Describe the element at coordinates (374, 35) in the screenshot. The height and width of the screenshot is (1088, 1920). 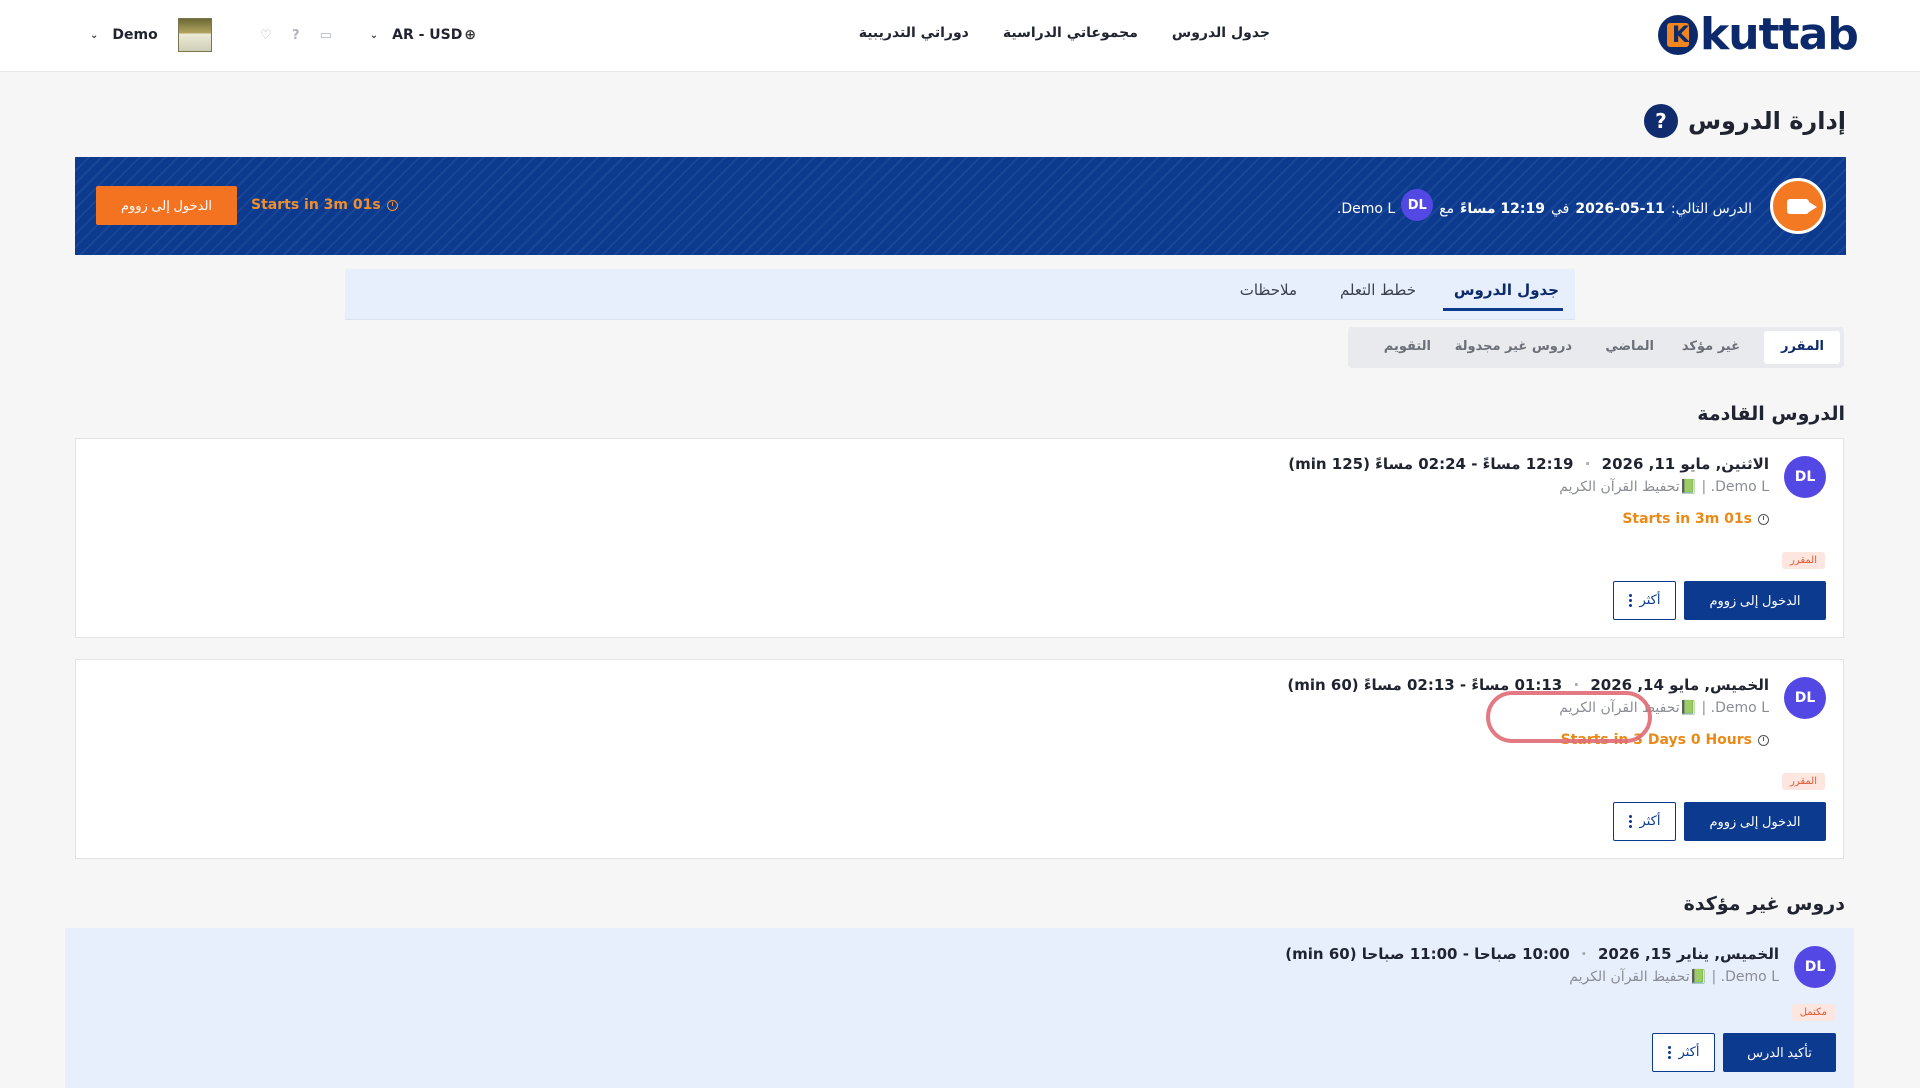
I see `locale-chevron-down-icon: ⌄` at that location.